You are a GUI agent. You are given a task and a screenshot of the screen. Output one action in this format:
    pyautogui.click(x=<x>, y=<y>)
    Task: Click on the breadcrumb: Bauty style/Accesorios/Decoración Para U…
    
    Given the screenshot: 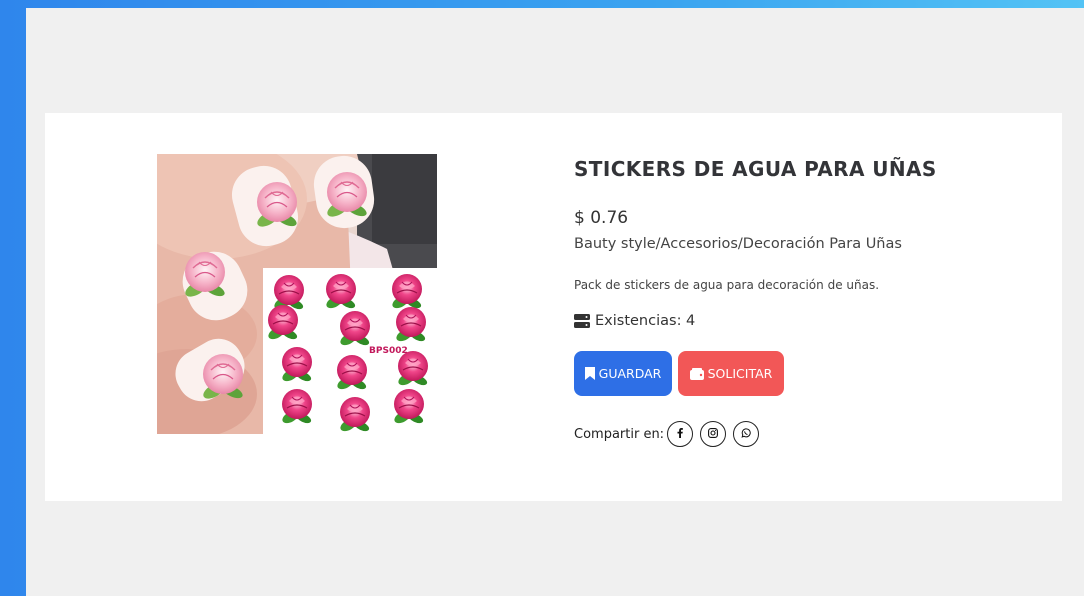 What is the action you would take?
    pyautogui.click(x=738, y=244)
    